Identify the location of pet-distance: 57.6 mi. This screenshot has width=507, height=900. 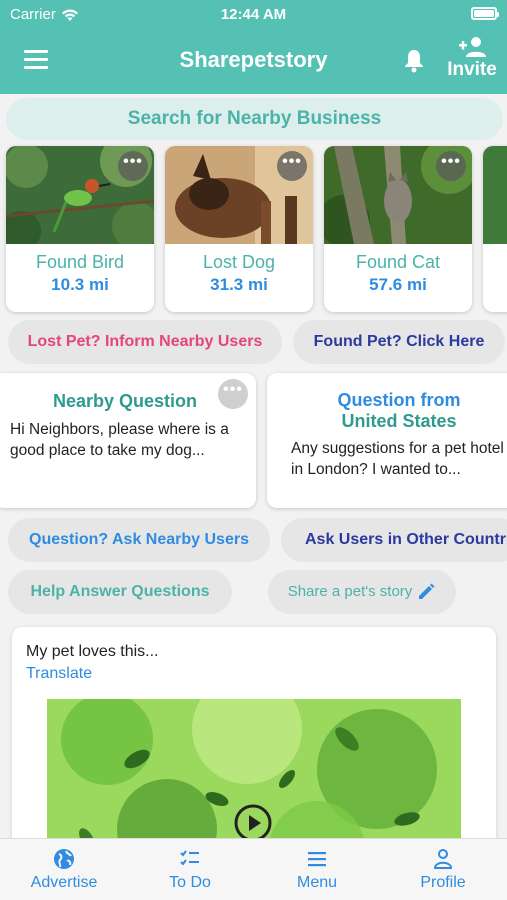
(398, 284).